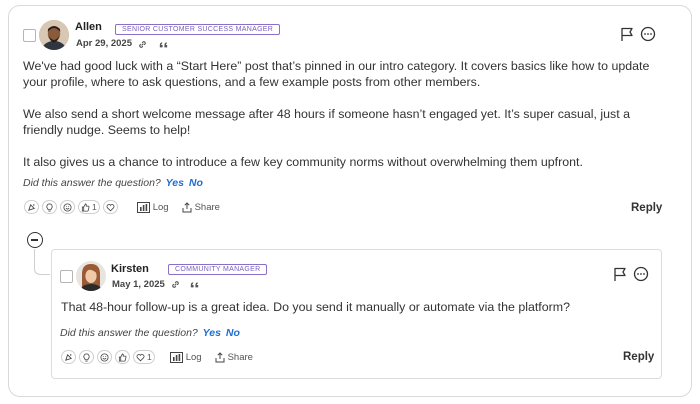 This screenshot has width=700, height=404. I want to click on like-reaction-button, so click(122, 357).